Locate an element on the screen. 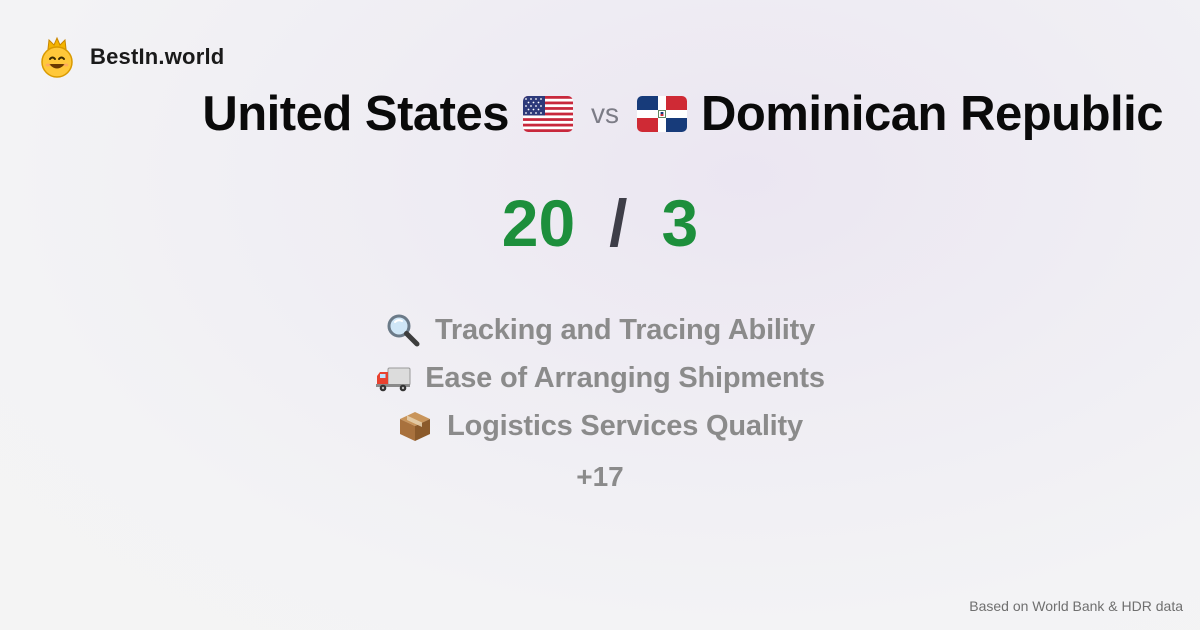 This screenshot has height=630, width=1200. crowned-smiley-icon is located at coordinates (57, 57).